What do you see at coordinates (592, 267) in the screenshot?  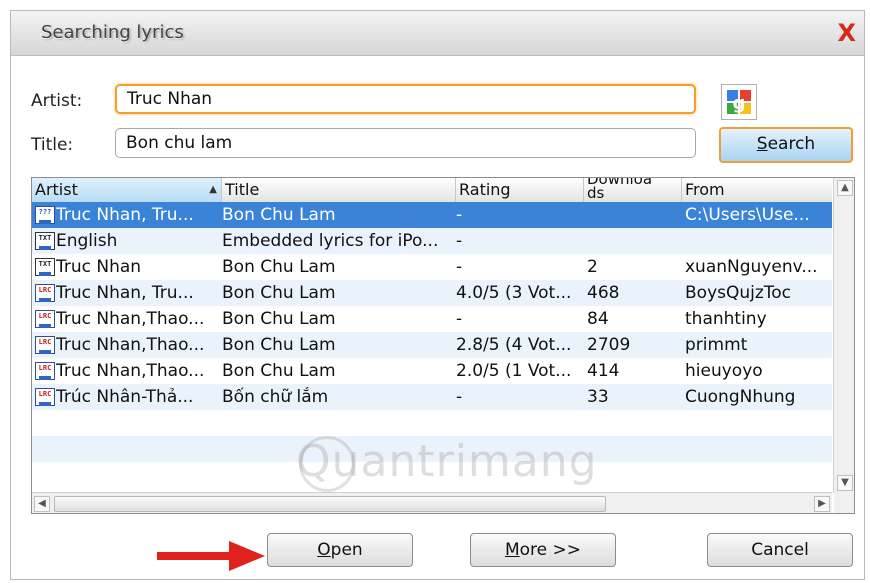 I see `cell-downloads: 2` at bounding box center [592, 267].